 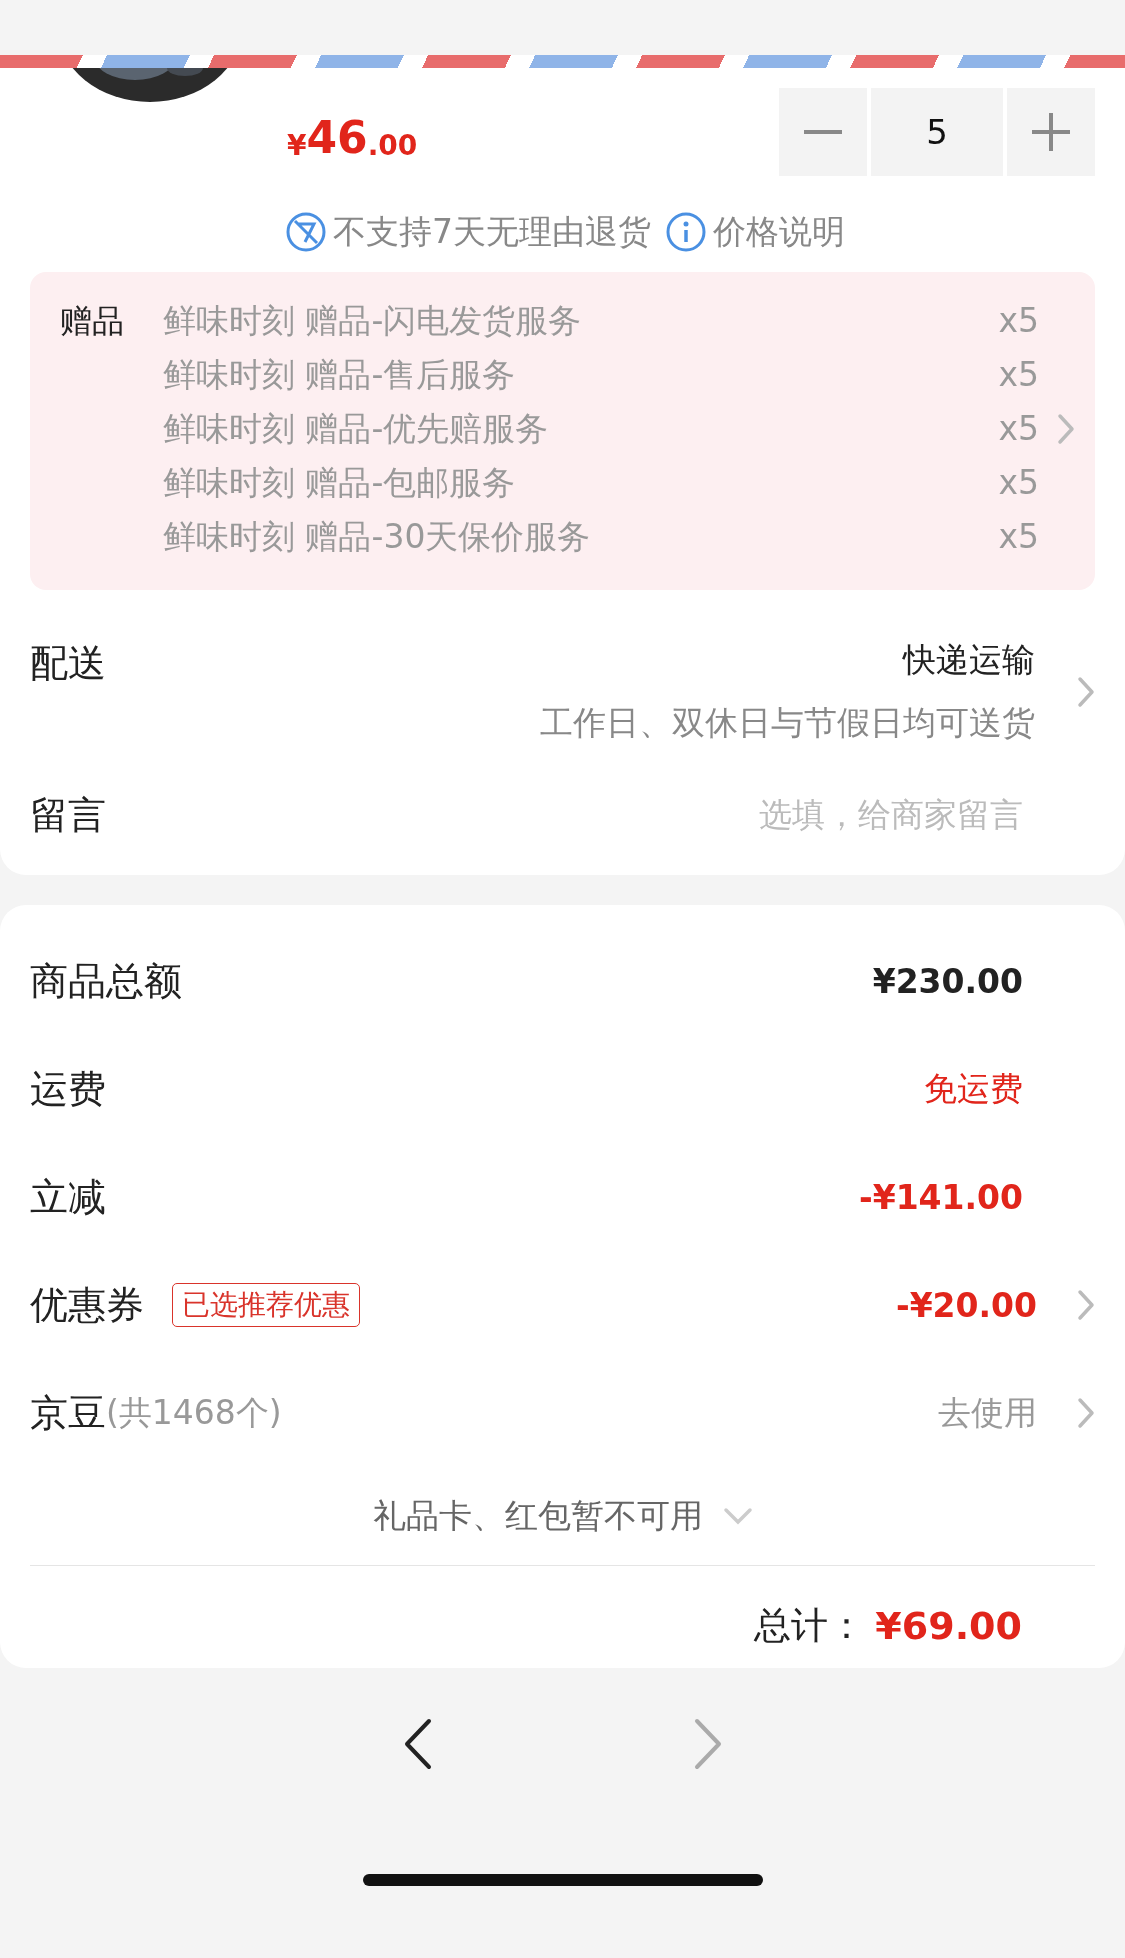 I want to click on notice-text: 价格说明, so click(x=779, y=232).